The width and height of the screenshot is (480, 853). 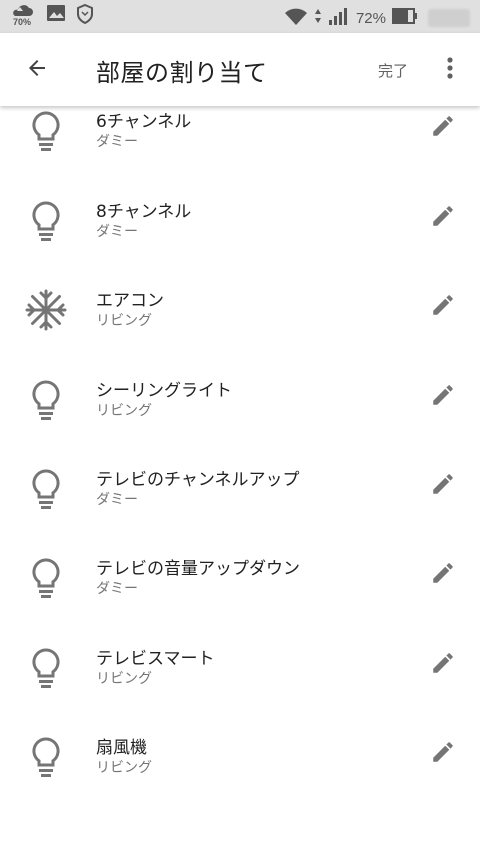 What do you see at coordinates (240, 598) in the screenshot?
I see `list-item: テレビの音量アップダウン ダミー` at bounding box center [240, 598].